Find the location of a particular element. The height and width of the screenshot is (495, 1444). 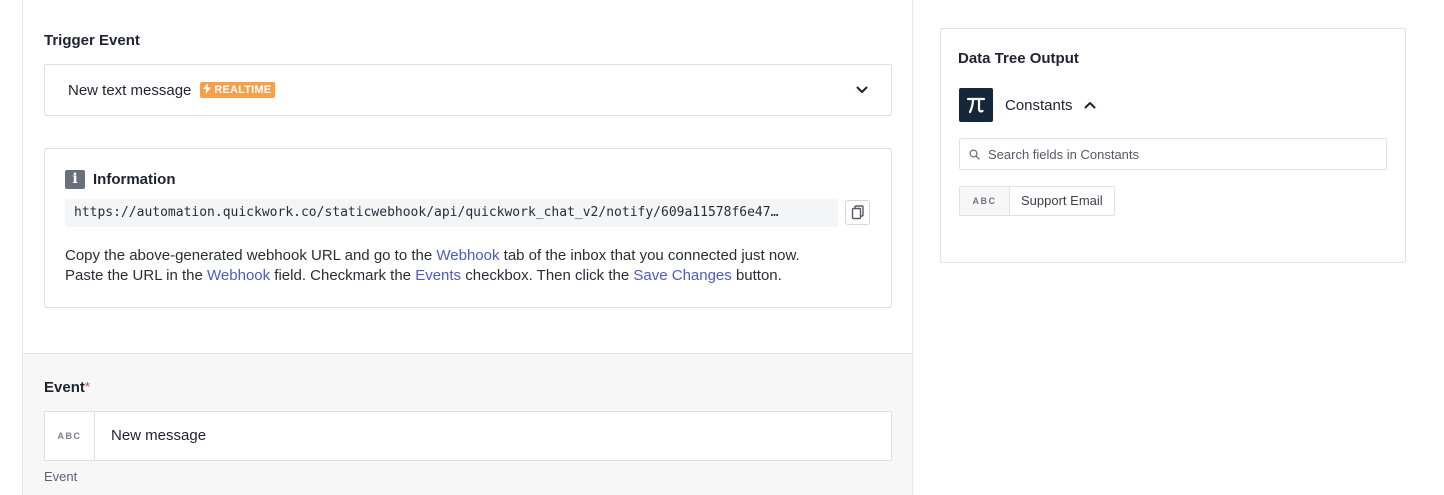

realtime-badge: REALTIME is located at coordinates (238, 90).